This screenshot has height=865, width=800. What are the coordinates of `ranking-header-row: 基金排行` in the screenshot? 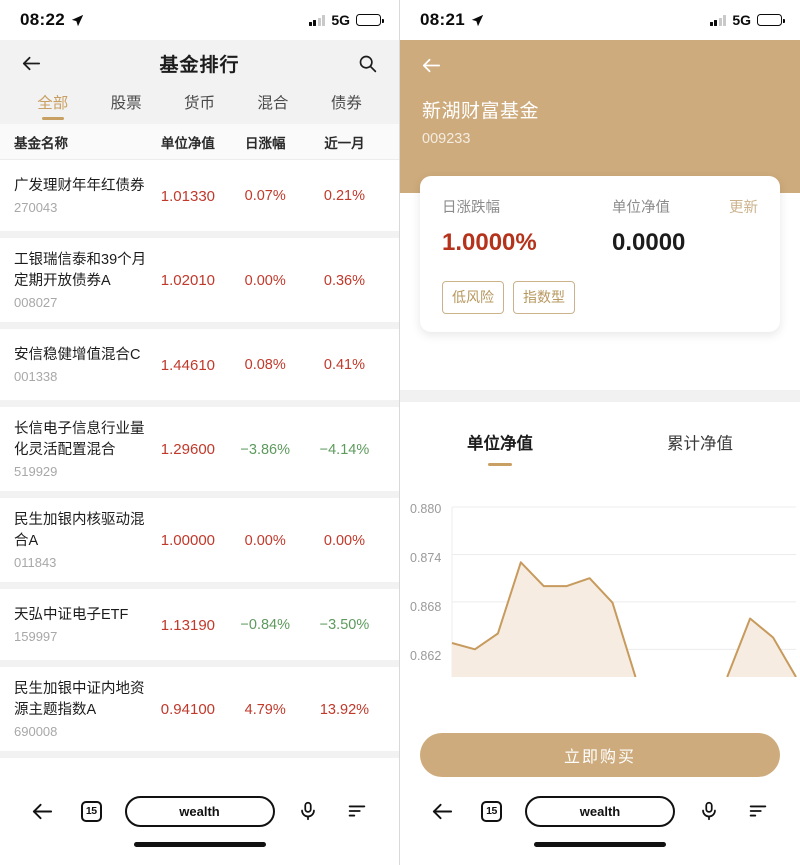 It's located at (199, 63).